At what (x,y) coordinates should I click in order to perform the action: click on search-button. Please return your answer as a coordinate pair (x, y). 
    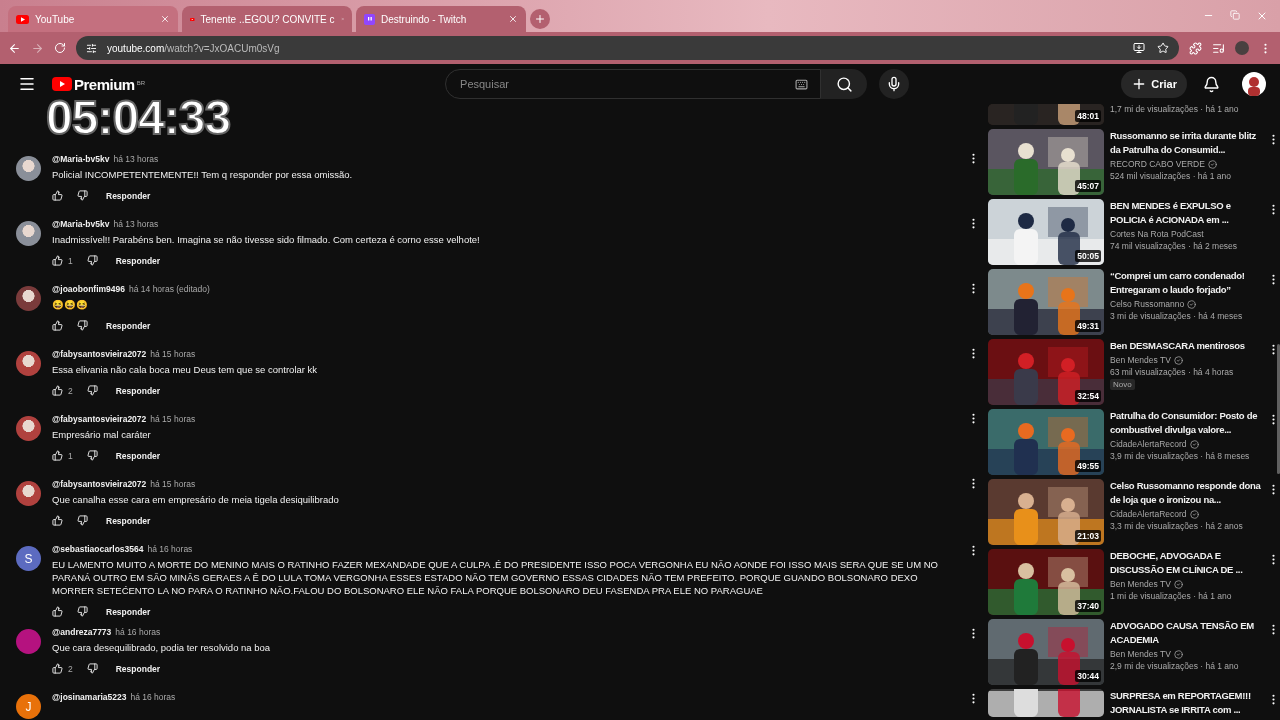
    Looking at the image, I should click on (844, 84).